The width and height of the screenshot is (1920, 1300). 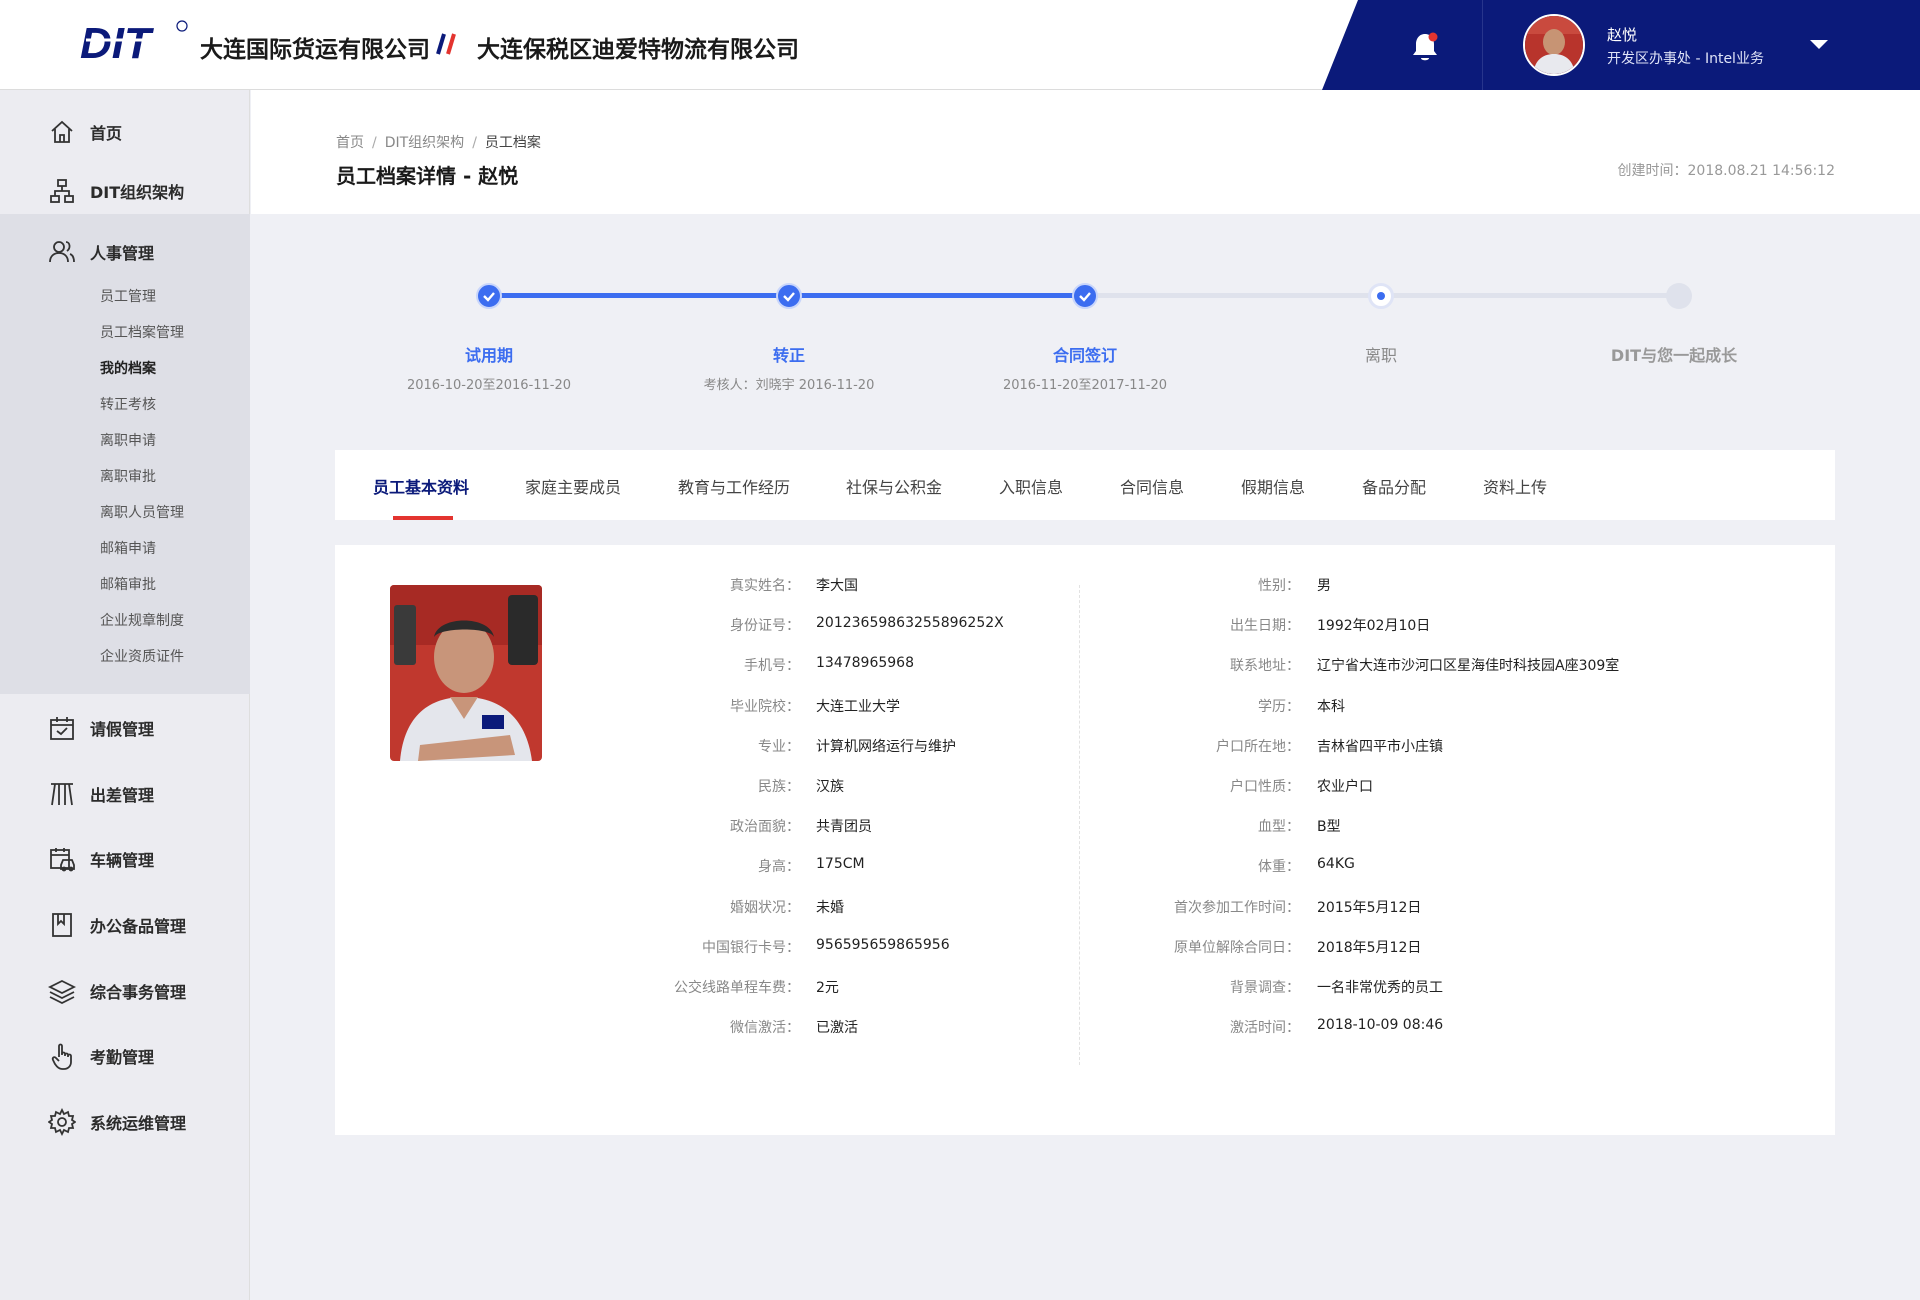 I want to click on step-current-dot, so click(x=1381, y=296).